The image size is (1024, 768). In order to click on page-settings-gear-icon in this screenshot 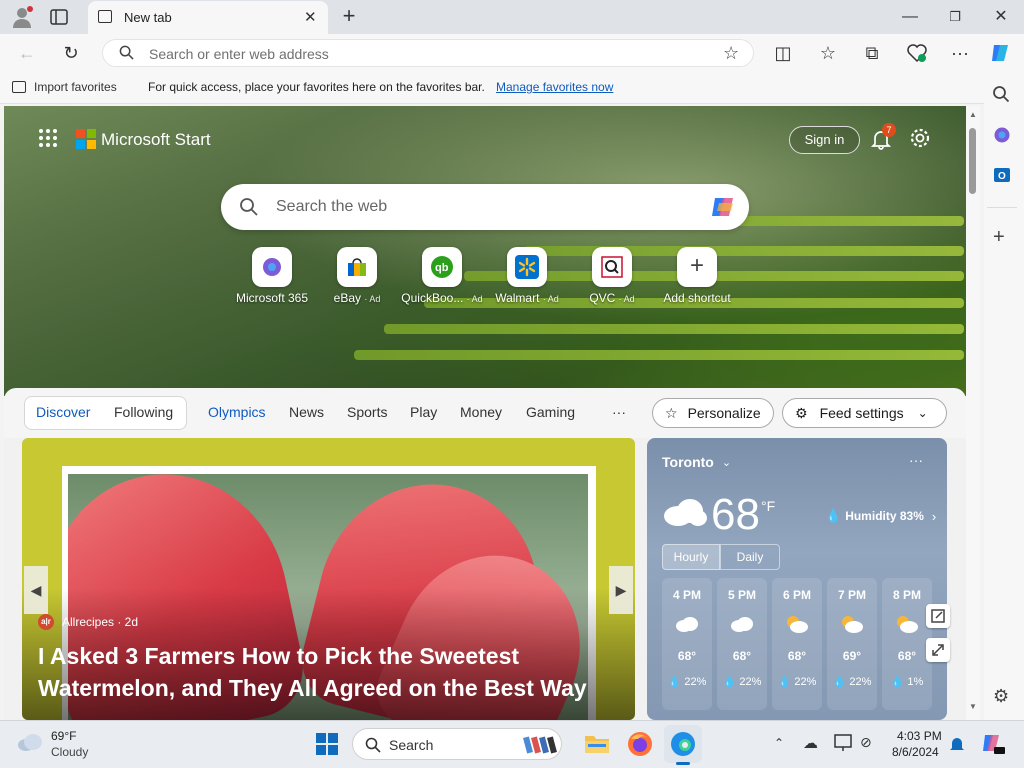, I will do `click(920, 138)`.